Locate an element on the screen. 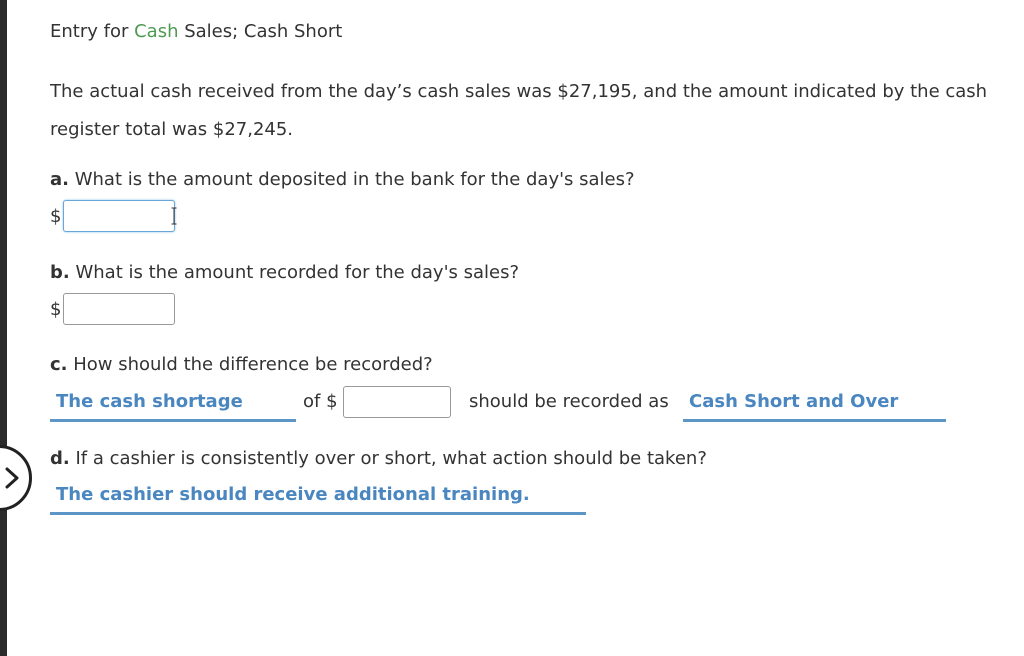 This screenshot has width=1024, height=656. left-window-edge is located at coordinates (3, 328).